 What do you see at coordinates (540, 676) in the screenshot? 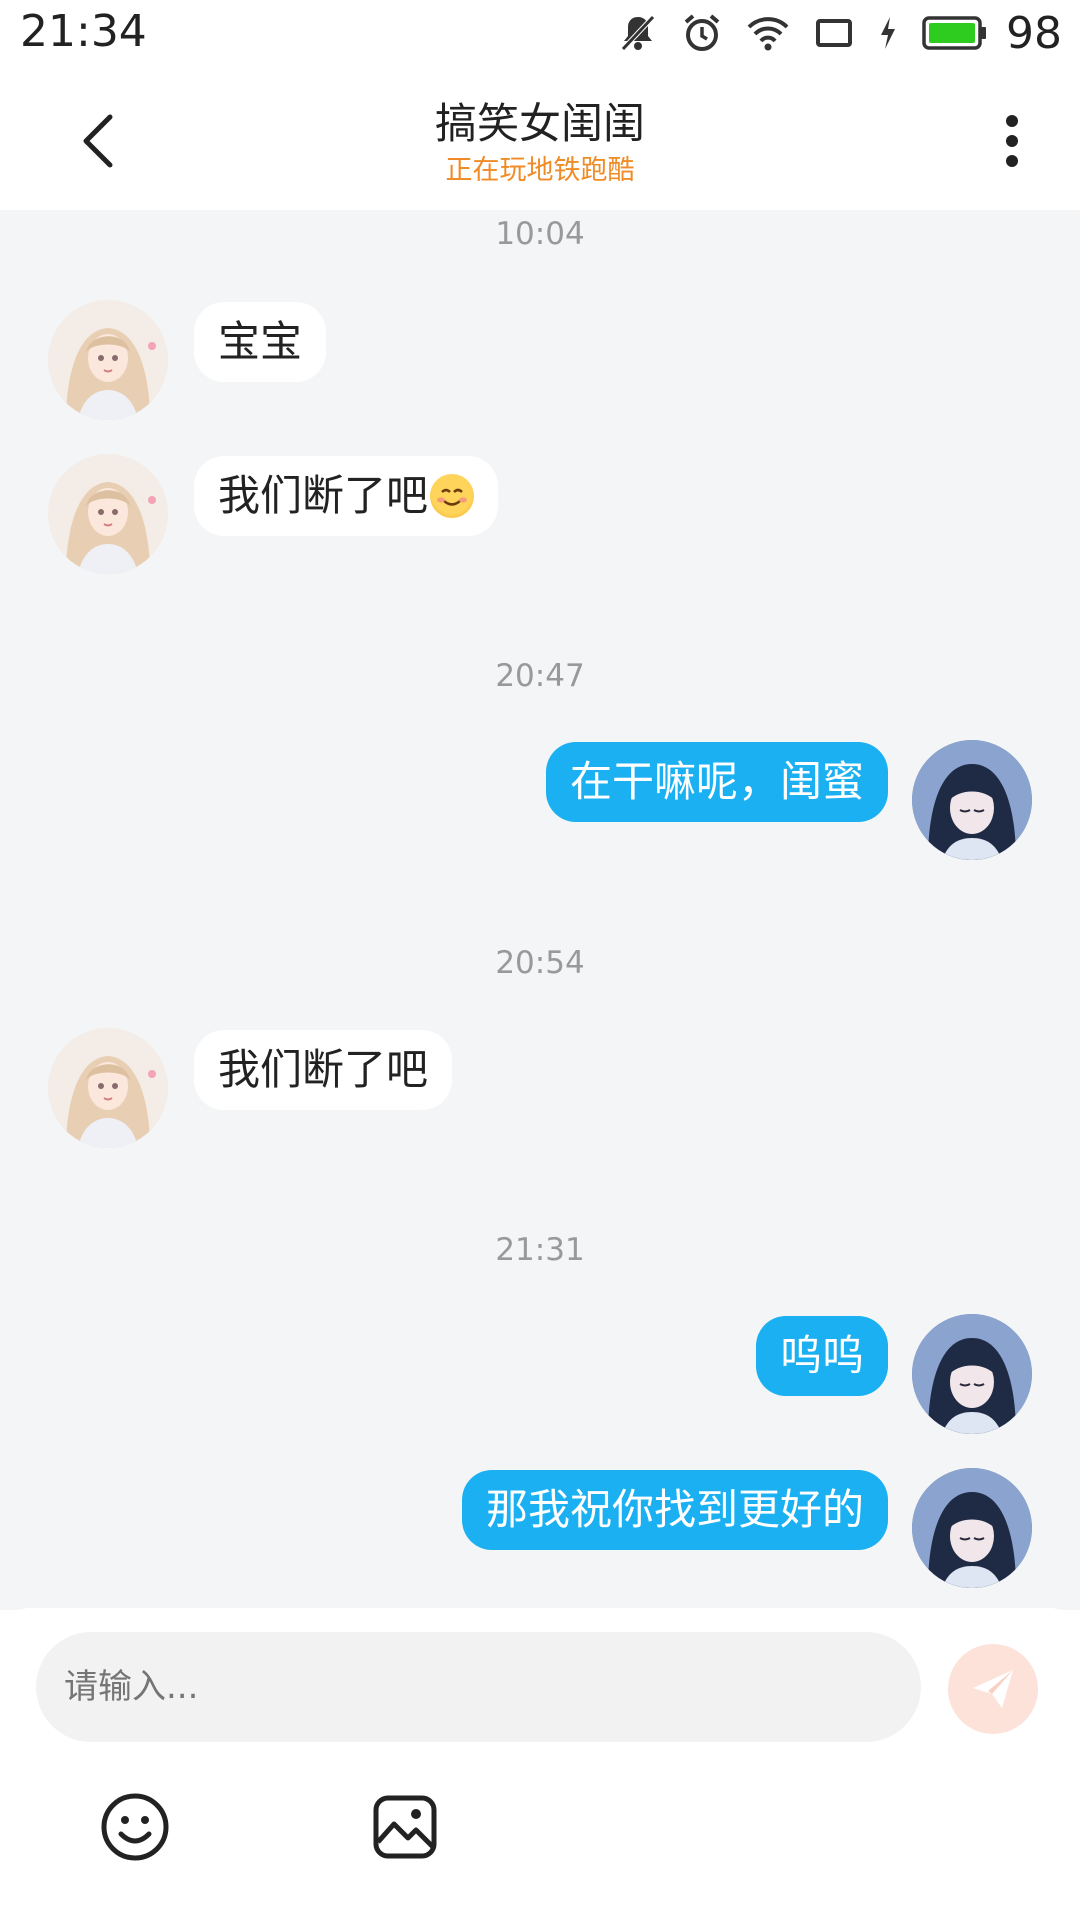
I see `message-timestamp: 20:47` at bounding box center [540, 676].